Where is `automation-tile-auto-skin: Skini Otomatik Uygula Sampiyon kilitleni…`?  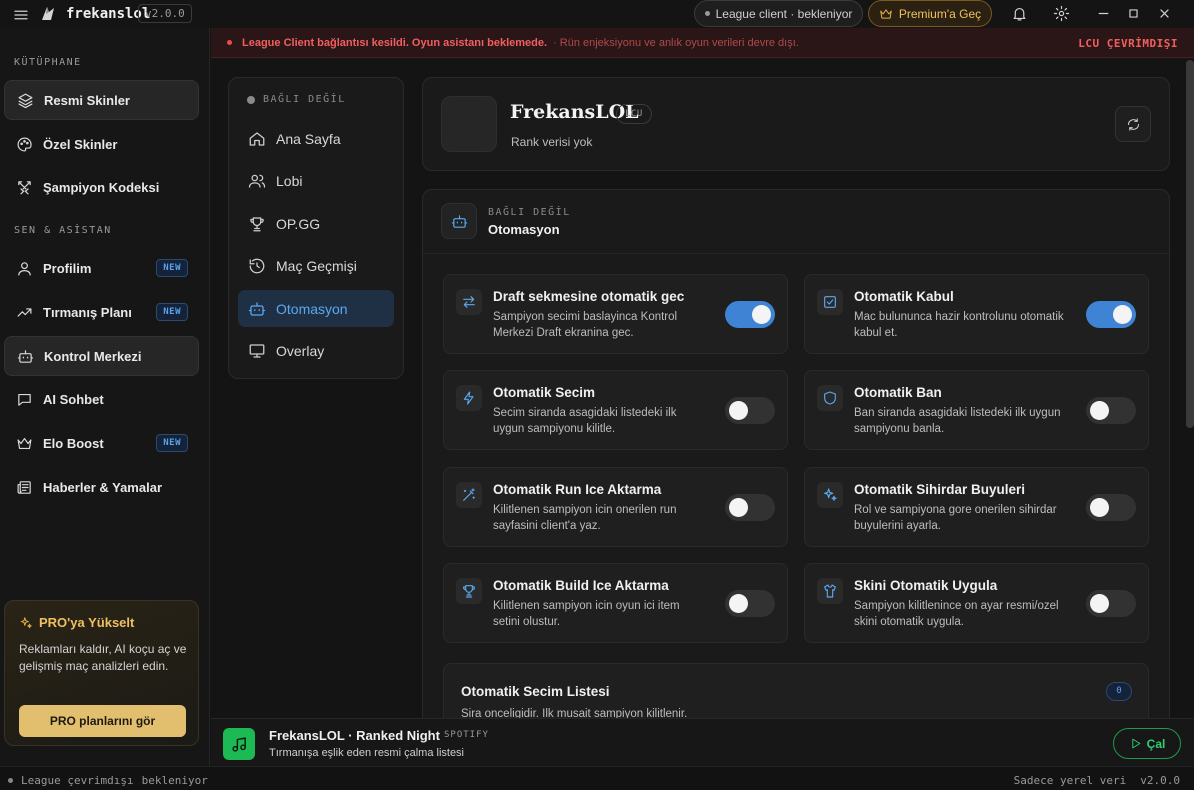 automation-tile-auto-skin: Skini Otomatik Uygula Sampiyon kilitleni… is located at coordinates (976, 603).